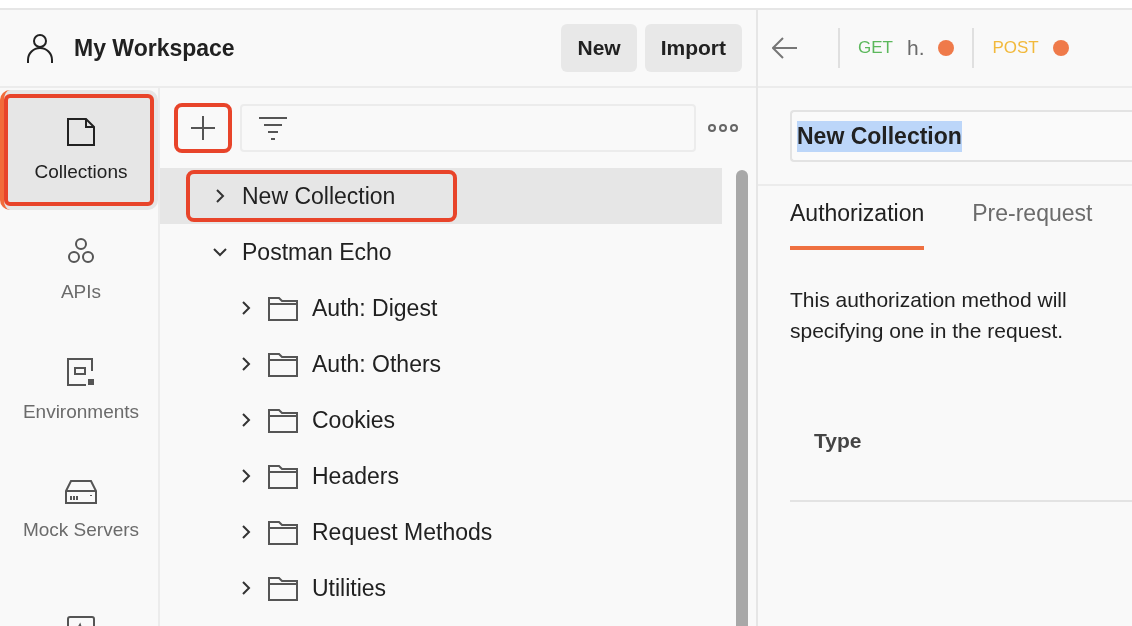 The width and height of the screenshot is (1132, 626). I want to click on tree-row: Cookies, so click(441, 420).